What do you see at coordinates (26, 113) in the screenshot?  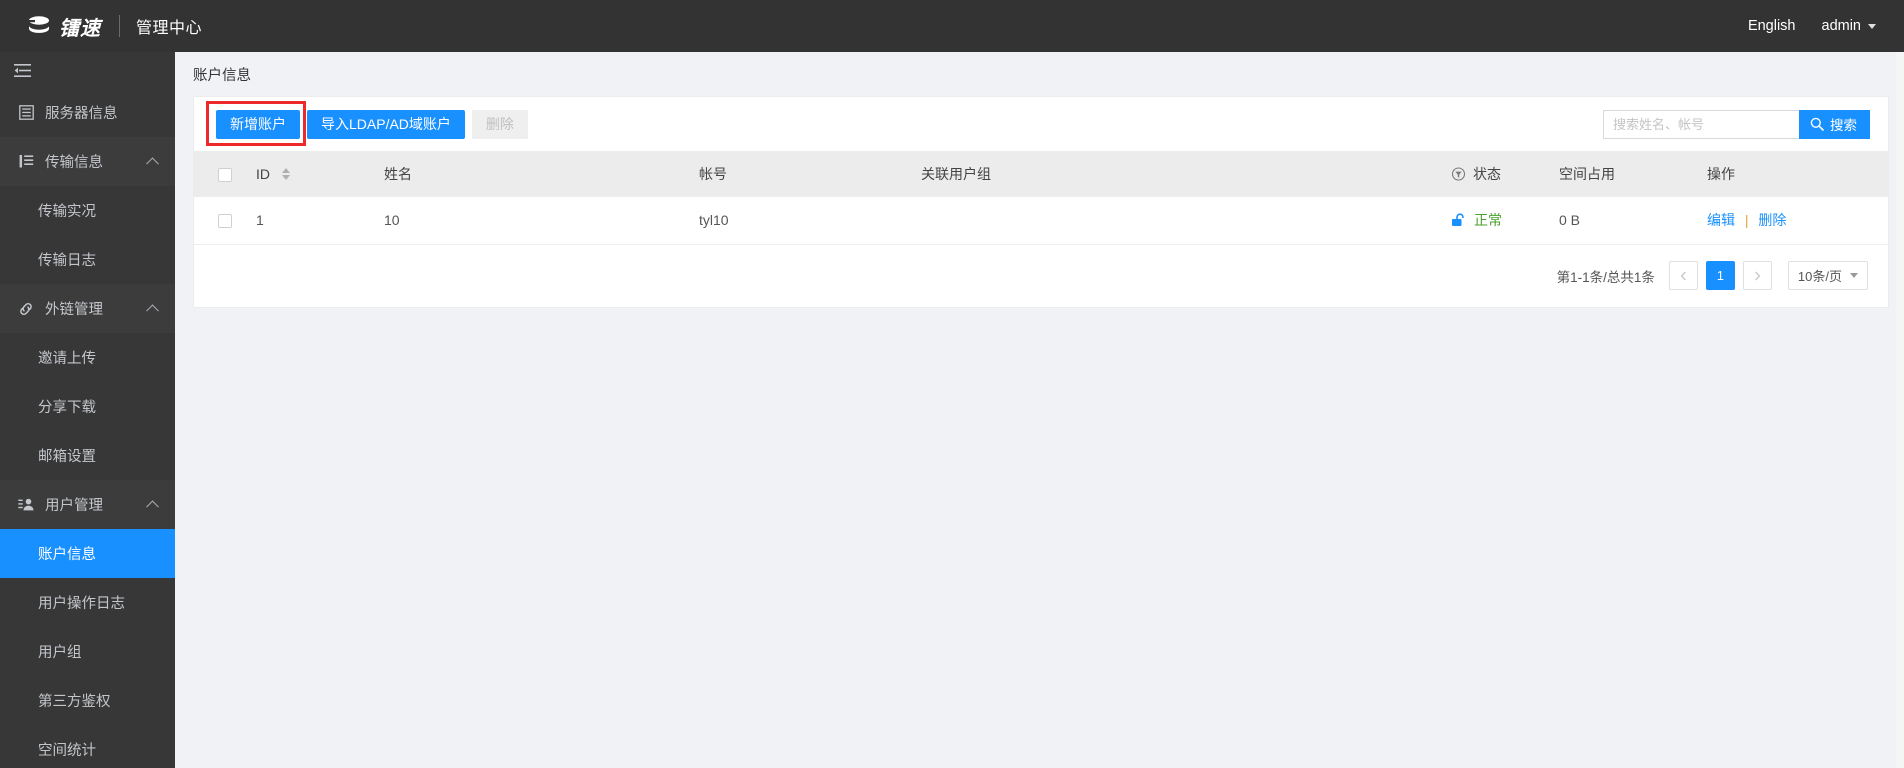 I see `server-icon` at bounding box center [26, 113].